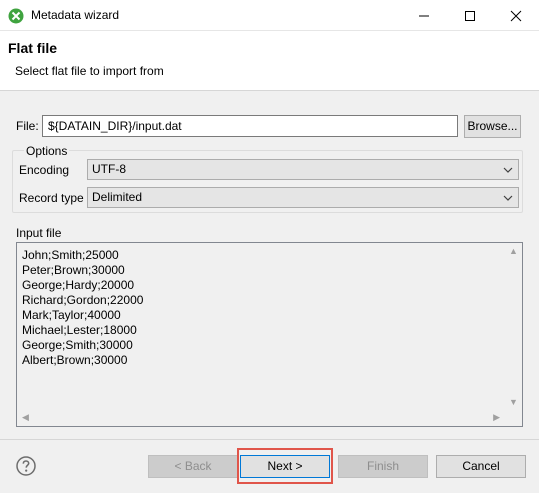 This screenshot has height=493, width=539. Describe the element at coordinates (303, 197) in the screenshot. I see `record-type-select: Delimited` at that location.